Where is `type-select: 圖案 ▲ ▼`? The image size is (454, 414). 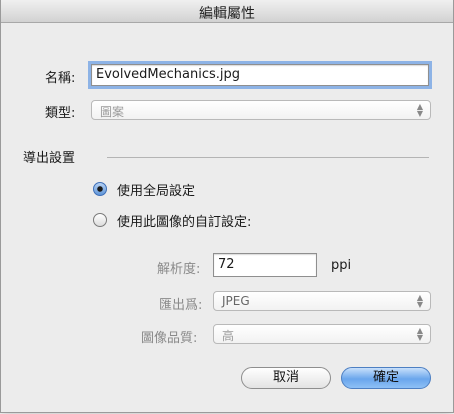 type-select: 圖案 ▲ ▼ is located at coordinates (261, 110).